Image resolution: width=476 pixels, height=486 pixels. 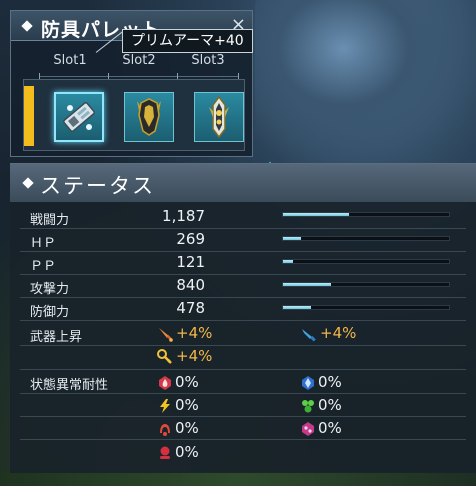 I want to click on slot-2-button, so click(x=149, y=117).